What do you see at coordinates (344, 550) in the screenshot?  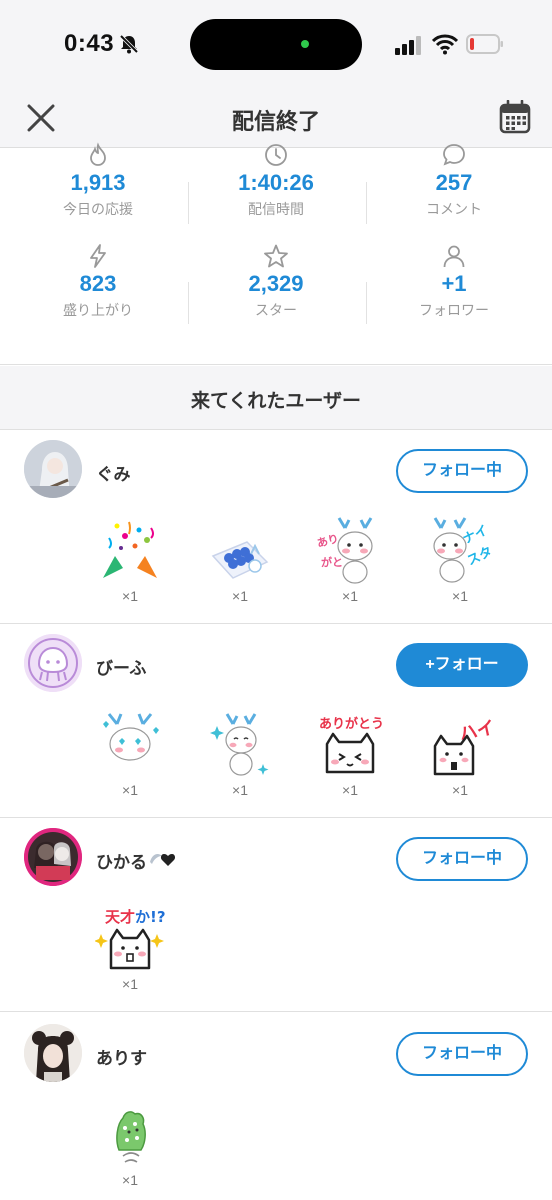 I see `dragon-thanks-sticker: あり がと` at bounding box center [344, 550].